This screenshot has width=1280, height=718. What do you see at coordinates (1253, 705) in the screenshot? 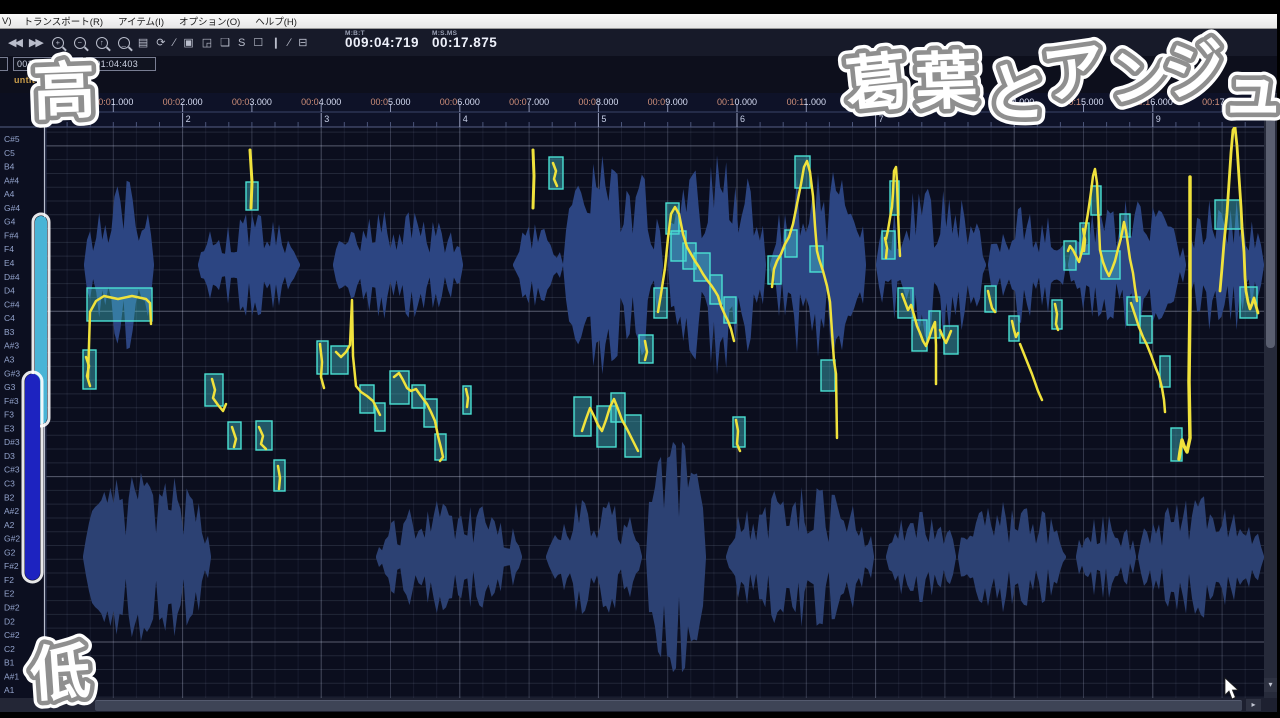
I see `scroll-right-icon: ▸` at bounding box center [1253, 705].